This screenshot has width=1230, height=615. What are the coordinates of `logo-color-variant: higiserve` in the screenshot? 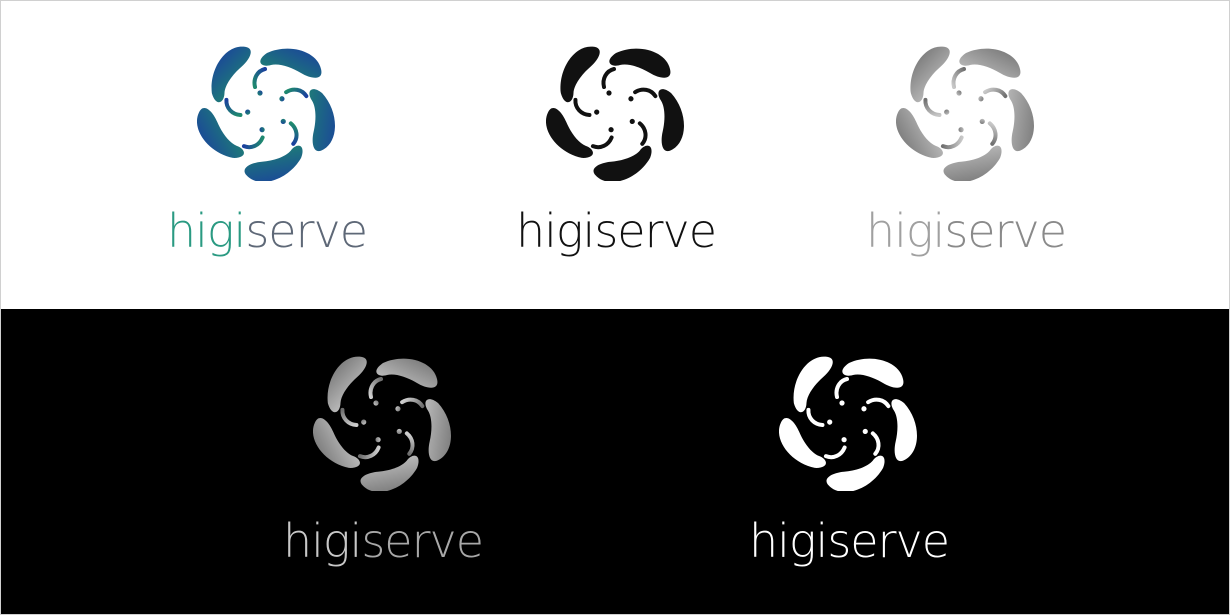 It's located at (267, 161).